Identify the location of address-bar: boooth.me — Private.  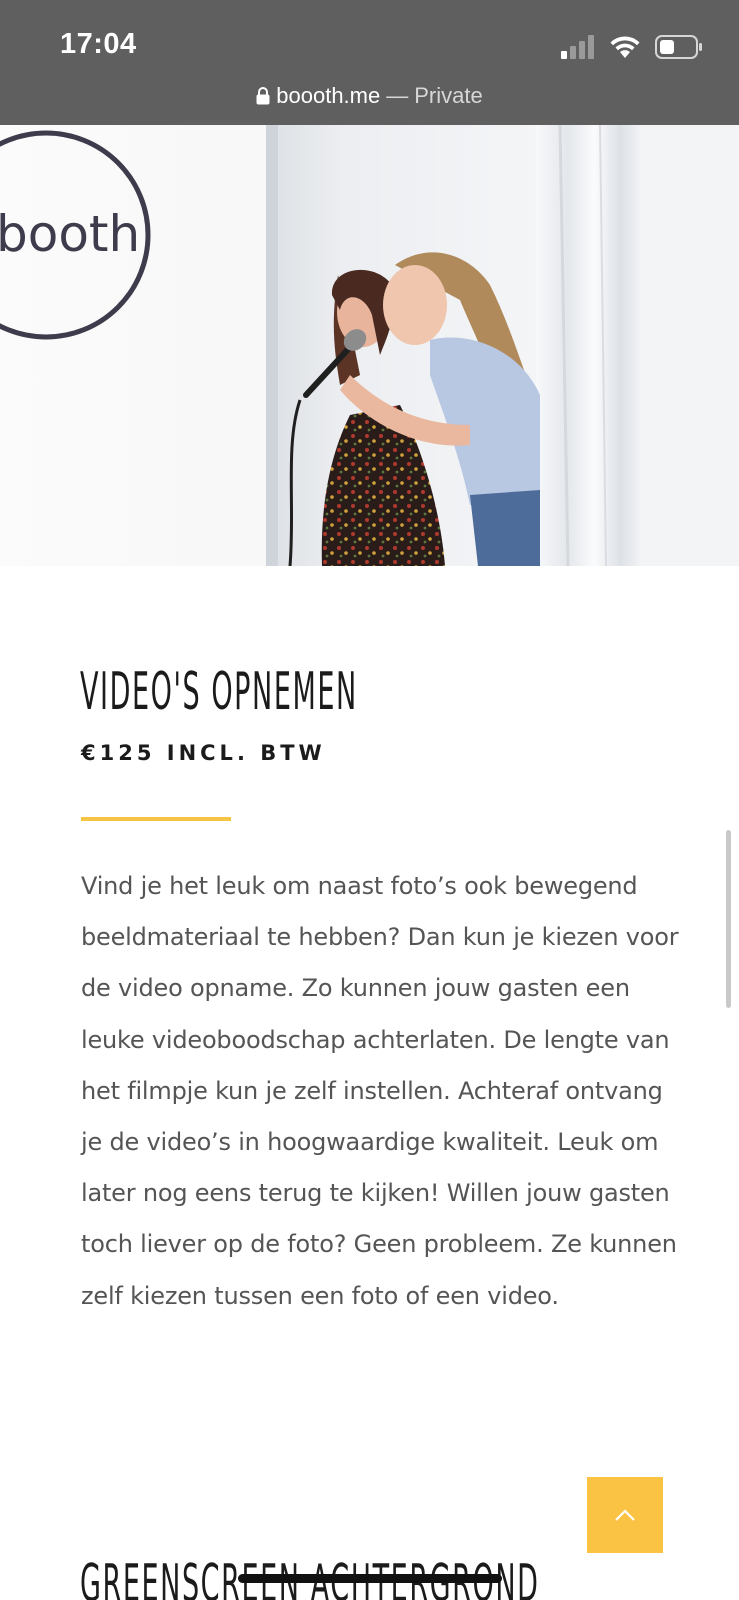
(369, 96).